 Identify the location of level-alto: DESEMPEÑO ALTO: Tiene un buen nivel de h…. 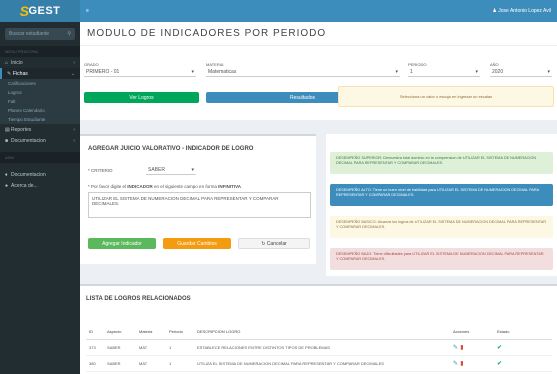
(441, 195).